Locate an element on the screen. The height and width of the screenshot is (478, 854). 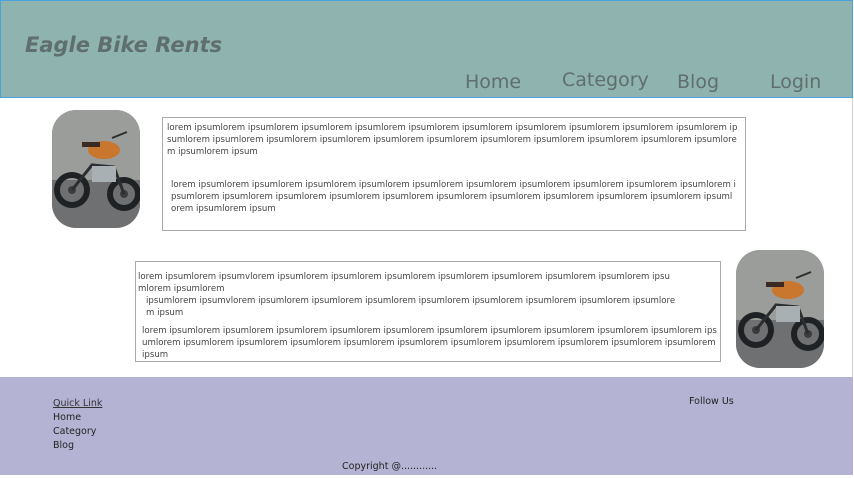
footer-category-link: Category is located at coordinates (74, 431).